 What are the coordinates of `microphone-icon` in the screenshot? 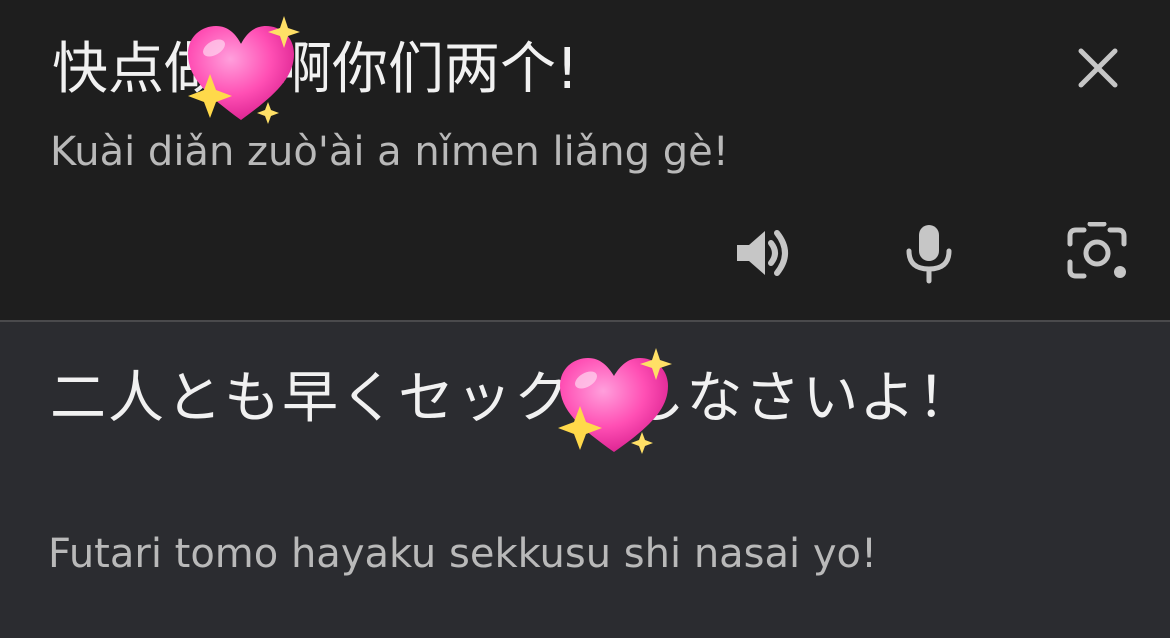 It's located at (929, 254).